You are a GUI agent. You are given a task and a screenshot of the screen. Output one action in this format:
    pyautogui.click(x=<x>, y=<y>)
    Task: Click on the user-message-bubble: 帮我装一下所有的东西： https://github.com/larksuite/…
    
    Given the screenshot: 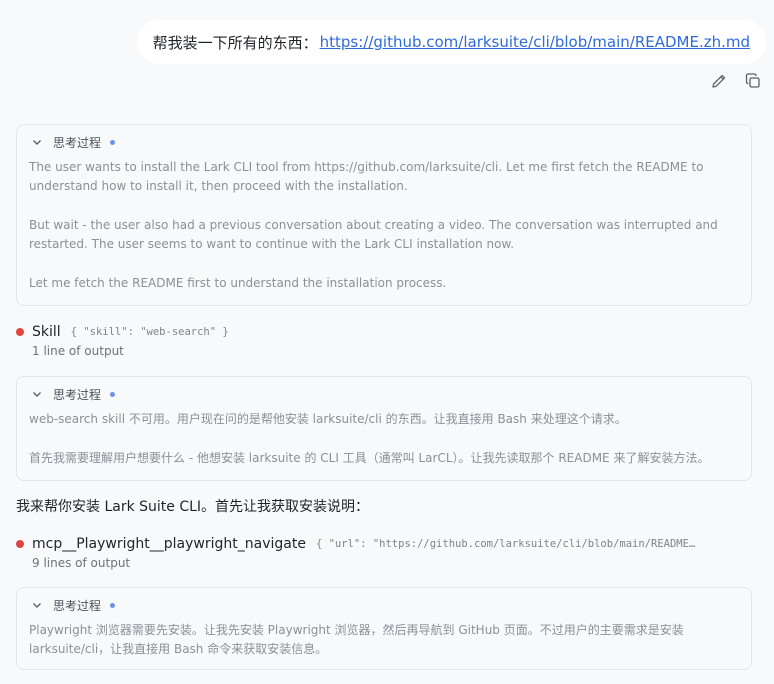 What is the action you would take?
    pyautogui.click(x=451, y=42)
    